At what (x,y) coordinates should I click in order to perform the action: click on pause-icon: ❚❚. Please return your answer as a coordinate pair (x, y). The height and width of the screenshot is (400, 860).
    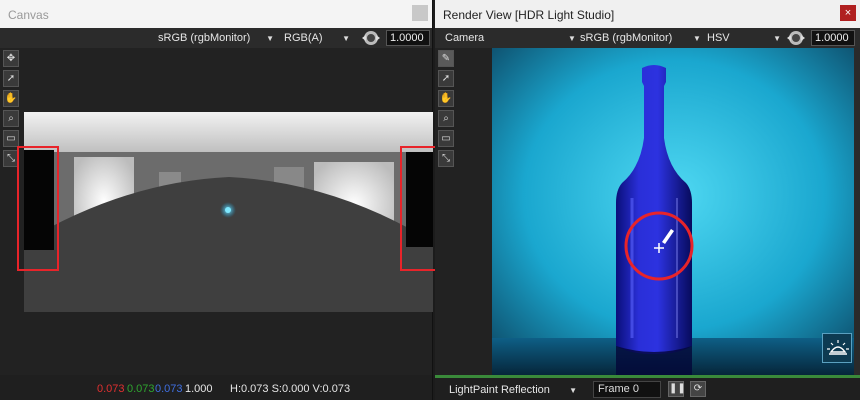
    Looking at the image, I should click on (677, 389).